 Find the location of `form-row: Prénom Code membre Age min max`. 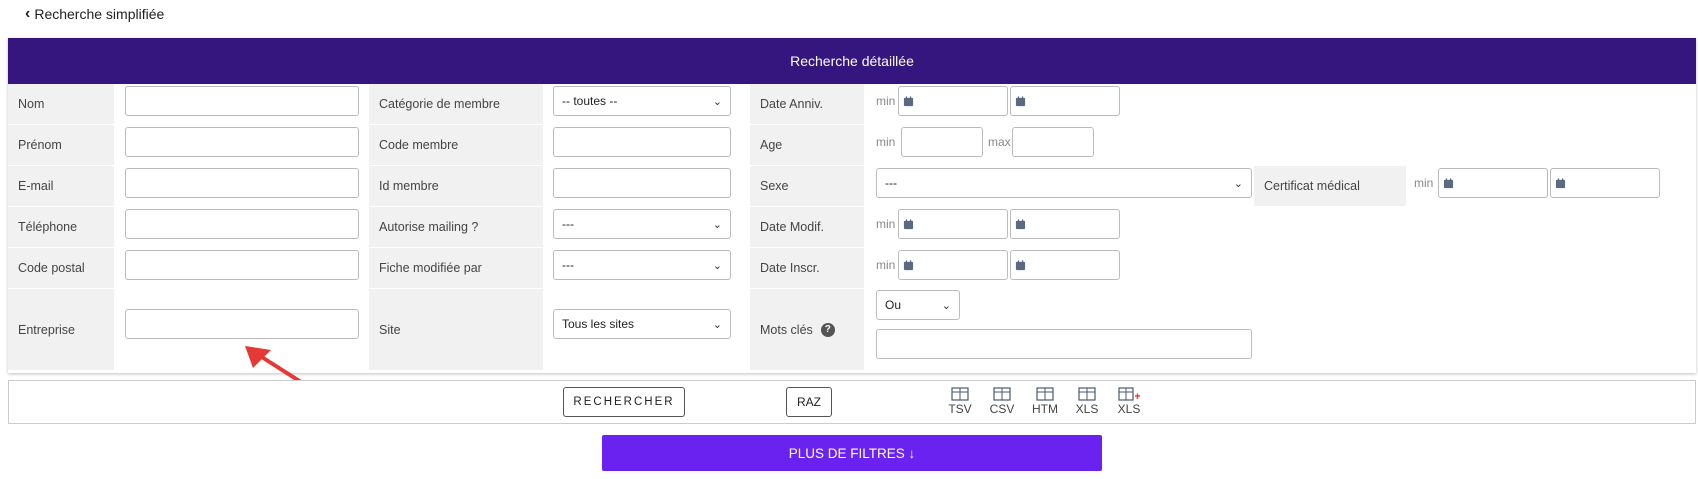

form-row: Prénom Code membre Age min max is located at coordinates (852, 145).